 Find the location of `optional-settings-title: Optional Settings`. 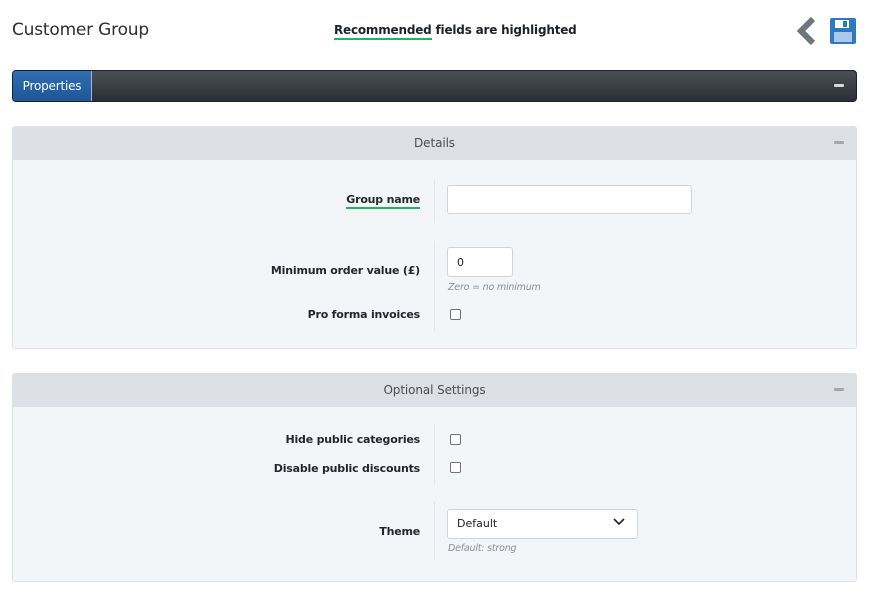

optional-settings-title: Optional Settings is located at coordinates (434, 390).